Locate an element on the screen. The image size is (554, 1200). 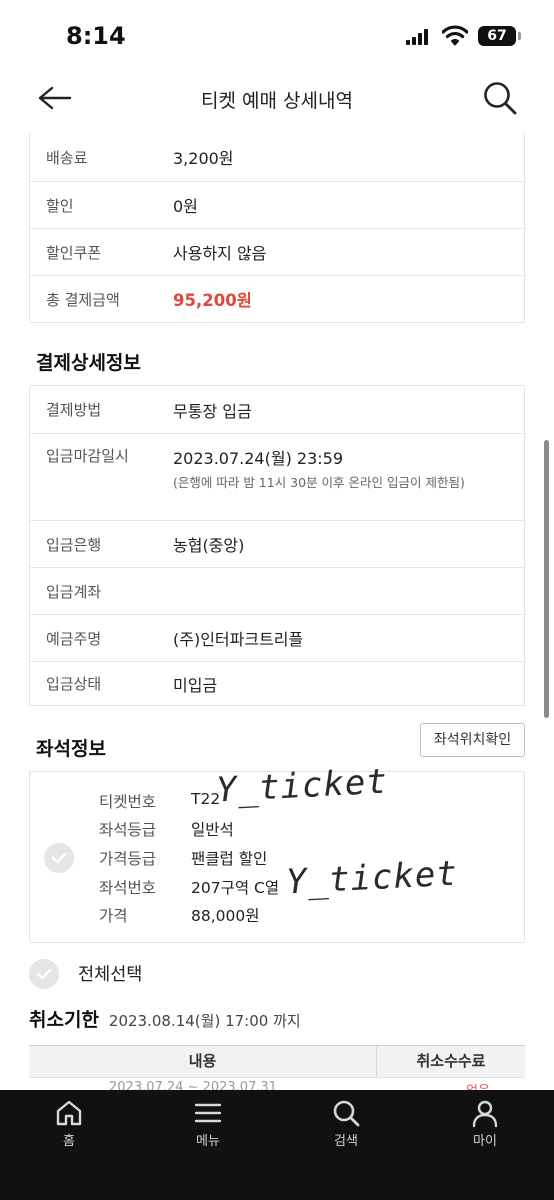
summary-label: 할인쿠폰 is located at coordinates (74, 252).